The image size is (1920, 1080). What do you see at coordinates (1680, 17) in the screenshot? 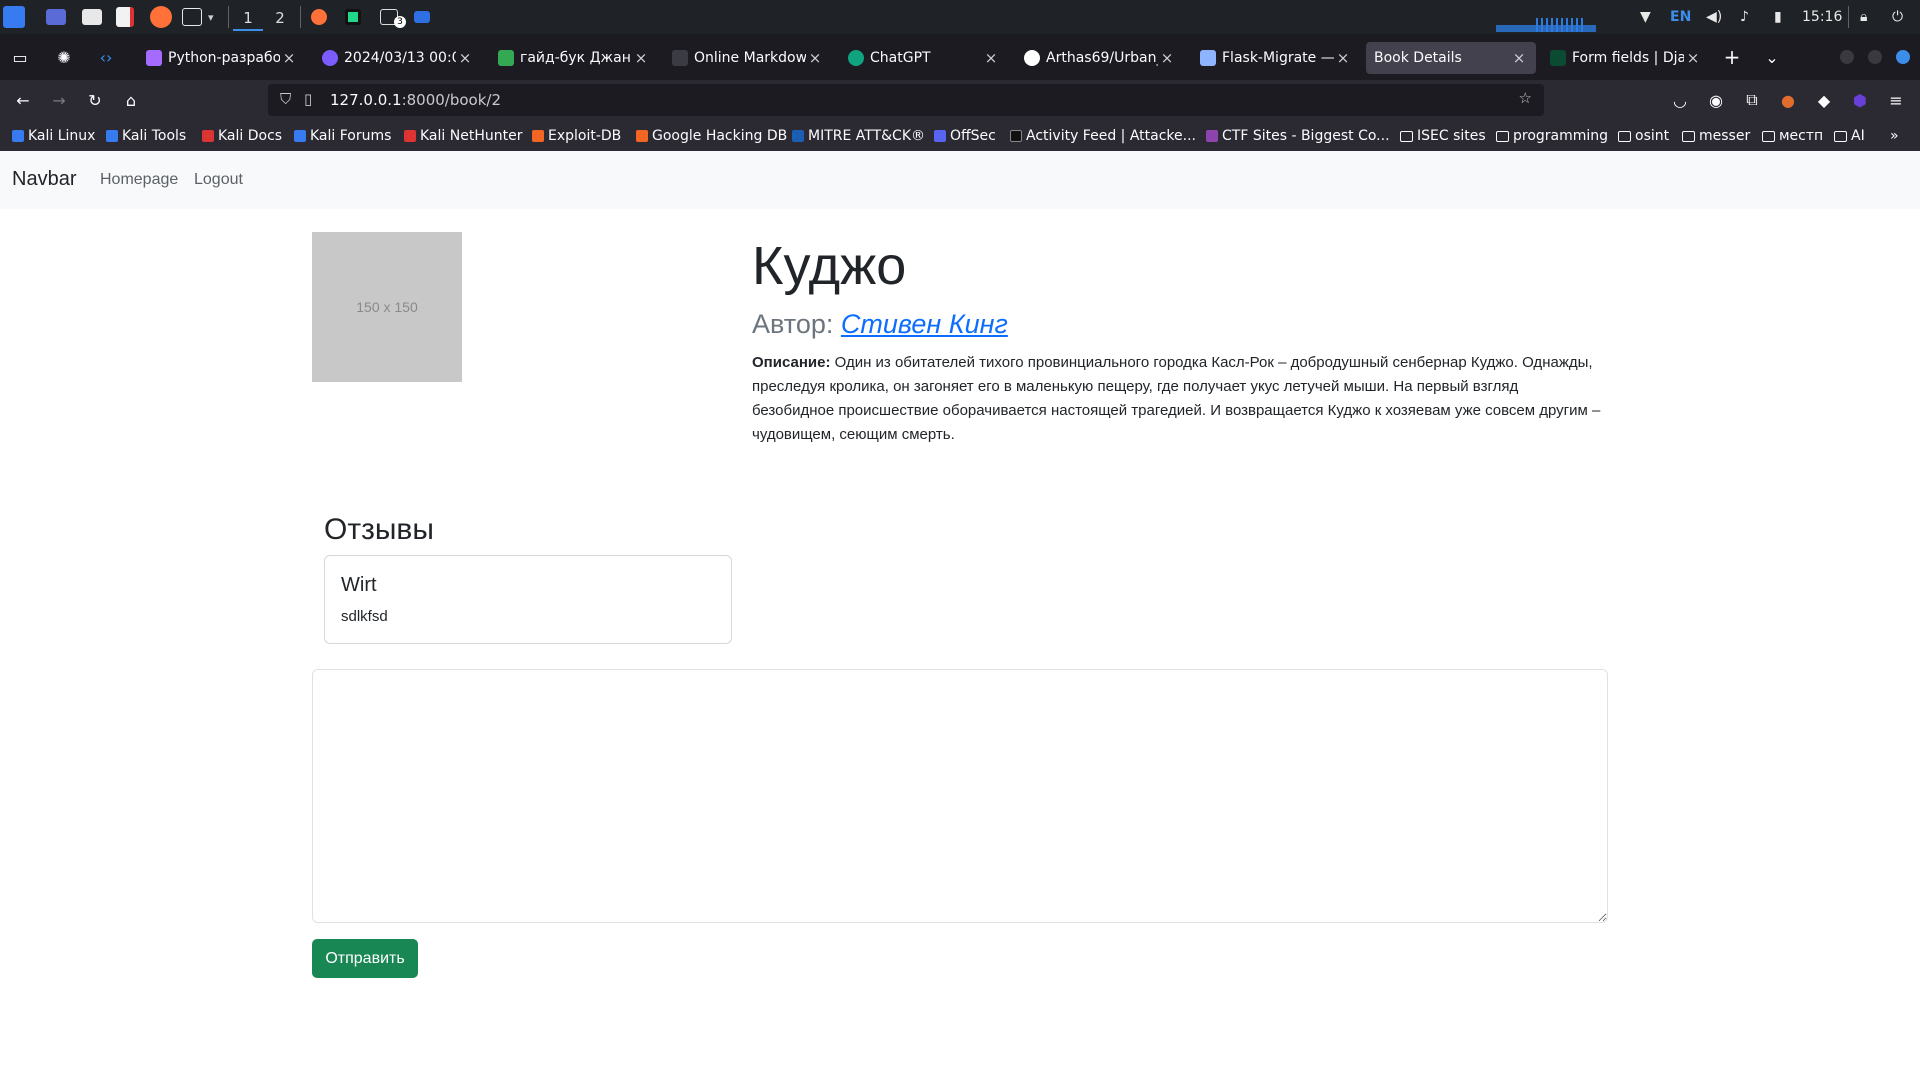
I see `language-indicator: EN` at bounding box center [1680, 17].